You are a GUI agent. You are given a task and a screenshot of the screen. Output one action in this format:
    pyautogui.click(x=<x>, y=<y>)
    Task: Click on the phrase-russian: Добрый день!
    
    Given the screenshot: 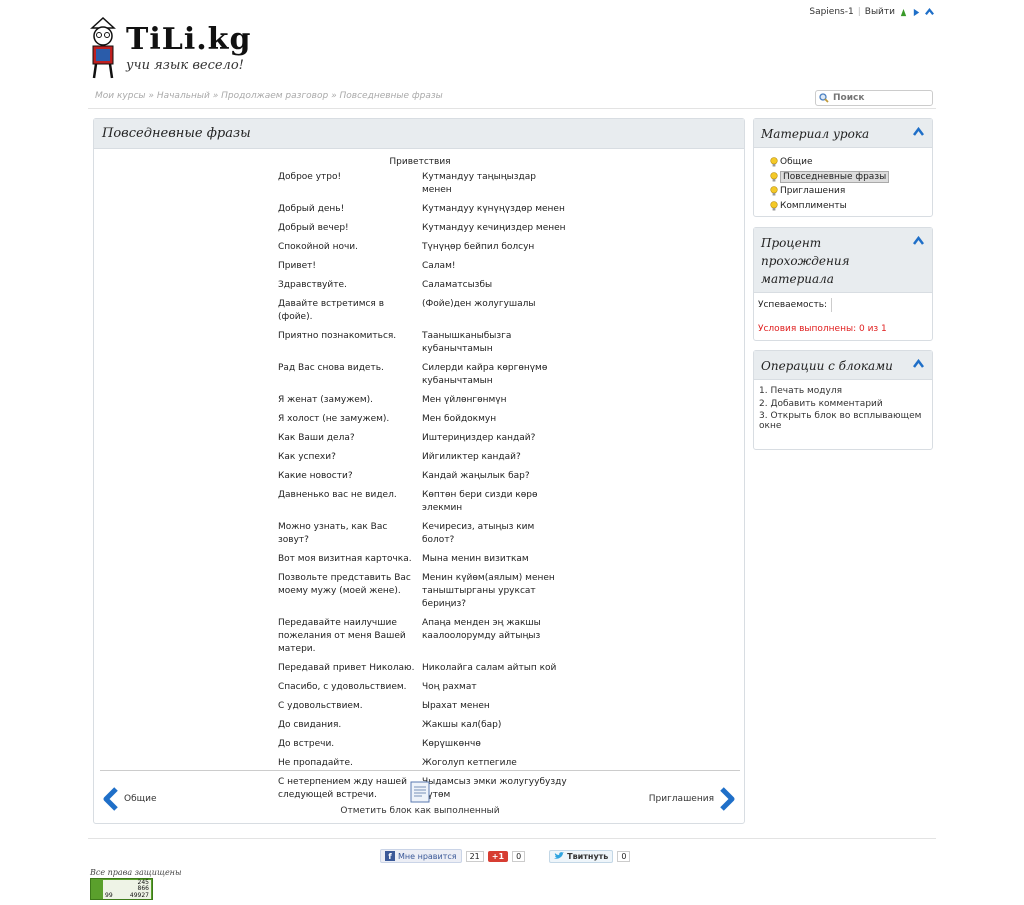 What is the action you would take?
    pyautogui.click(x=311, y=209)
    